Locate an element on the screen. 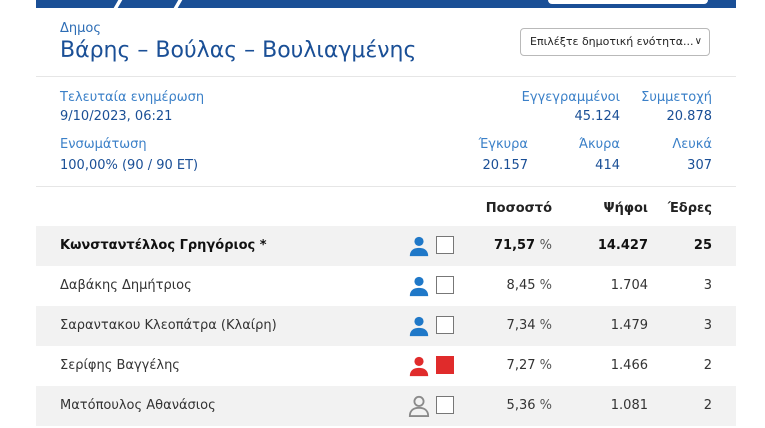 This screenshot has width=765, height=428. blank-value: 307 is located at coordinates (699, 165).